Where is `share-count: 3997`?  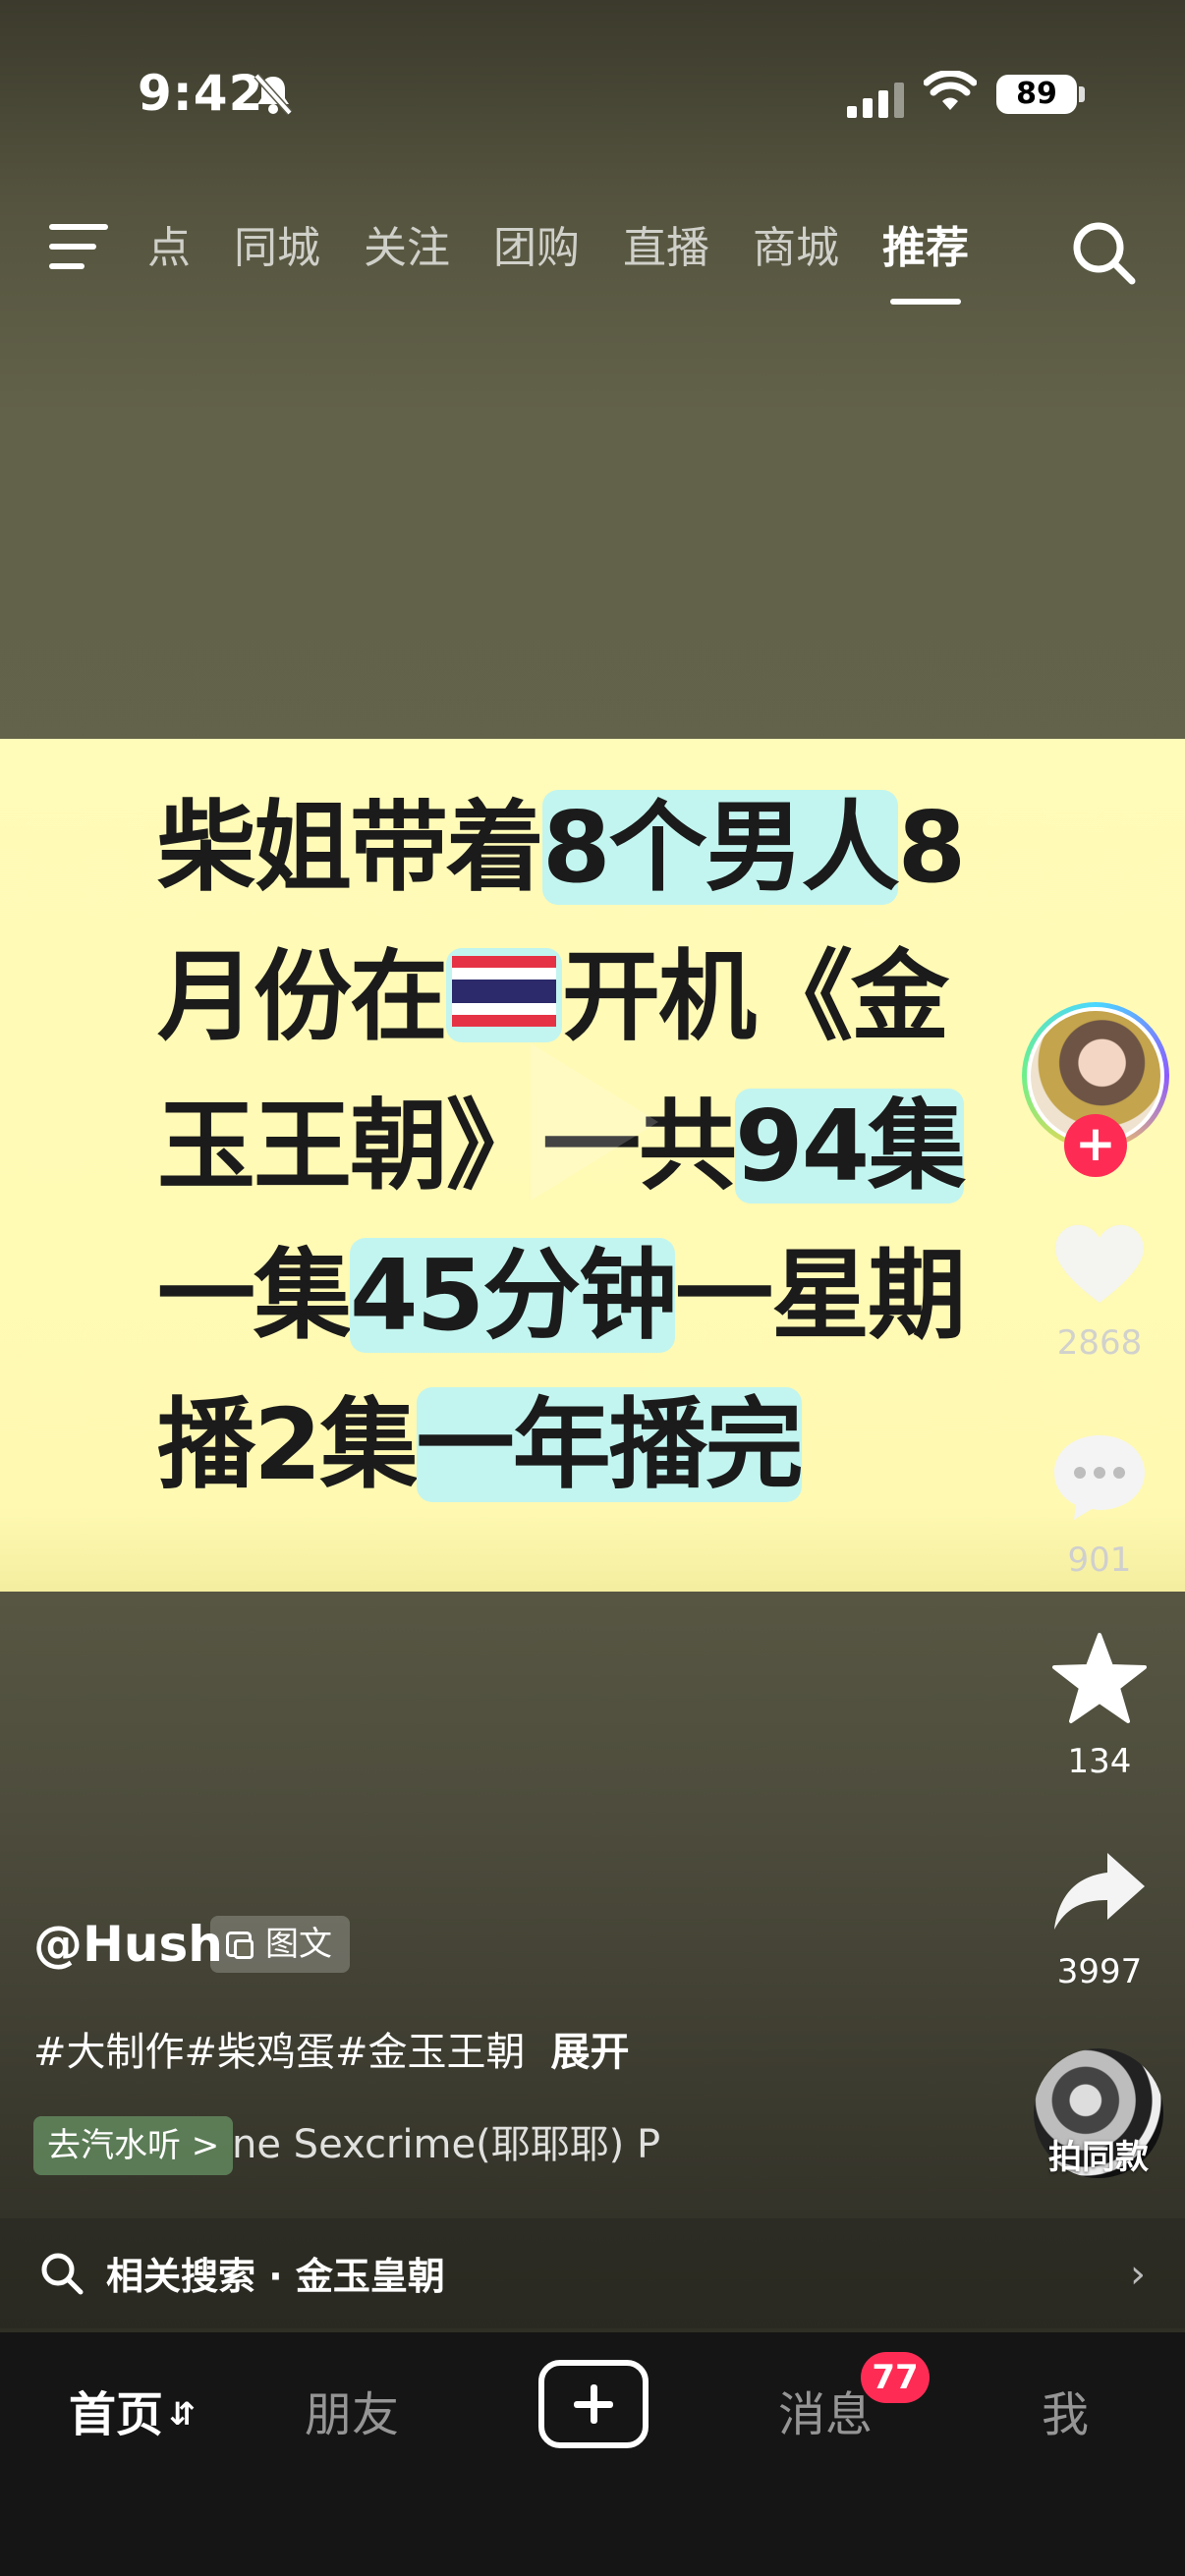
share-count: 3997 is located at coordinates (1100, 1971).